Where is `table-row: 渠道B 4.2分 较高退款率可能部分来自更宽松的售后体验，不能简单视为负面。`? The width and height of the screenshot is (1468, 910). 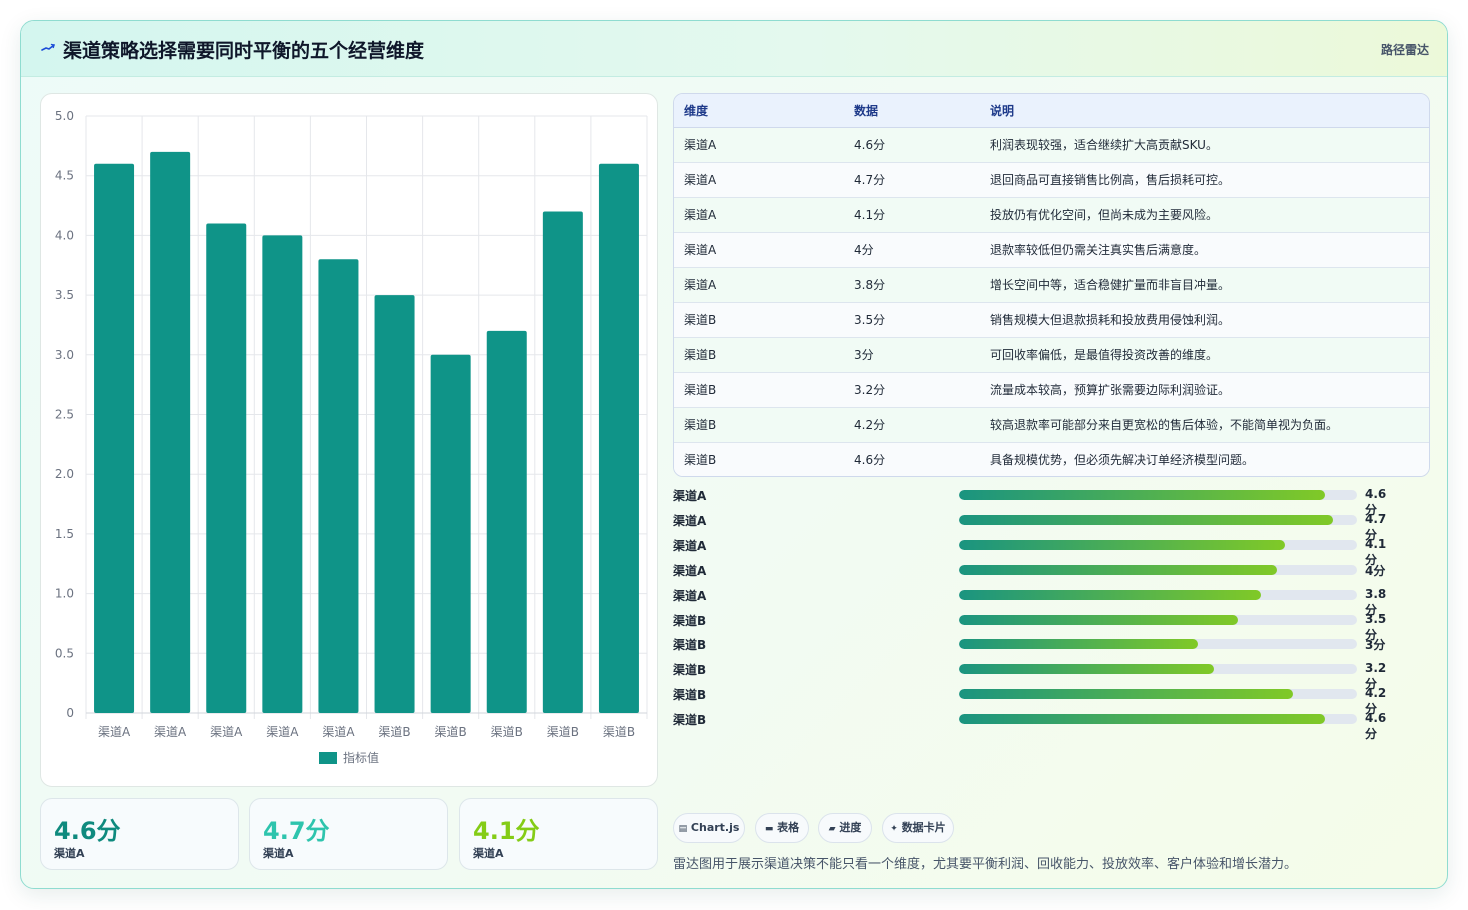 table-row: 渠道B 4.2分 较高退款率可能部分来自更宽松的售后体验，不能简单视为负面。 is located at coordinates (1051, 424).